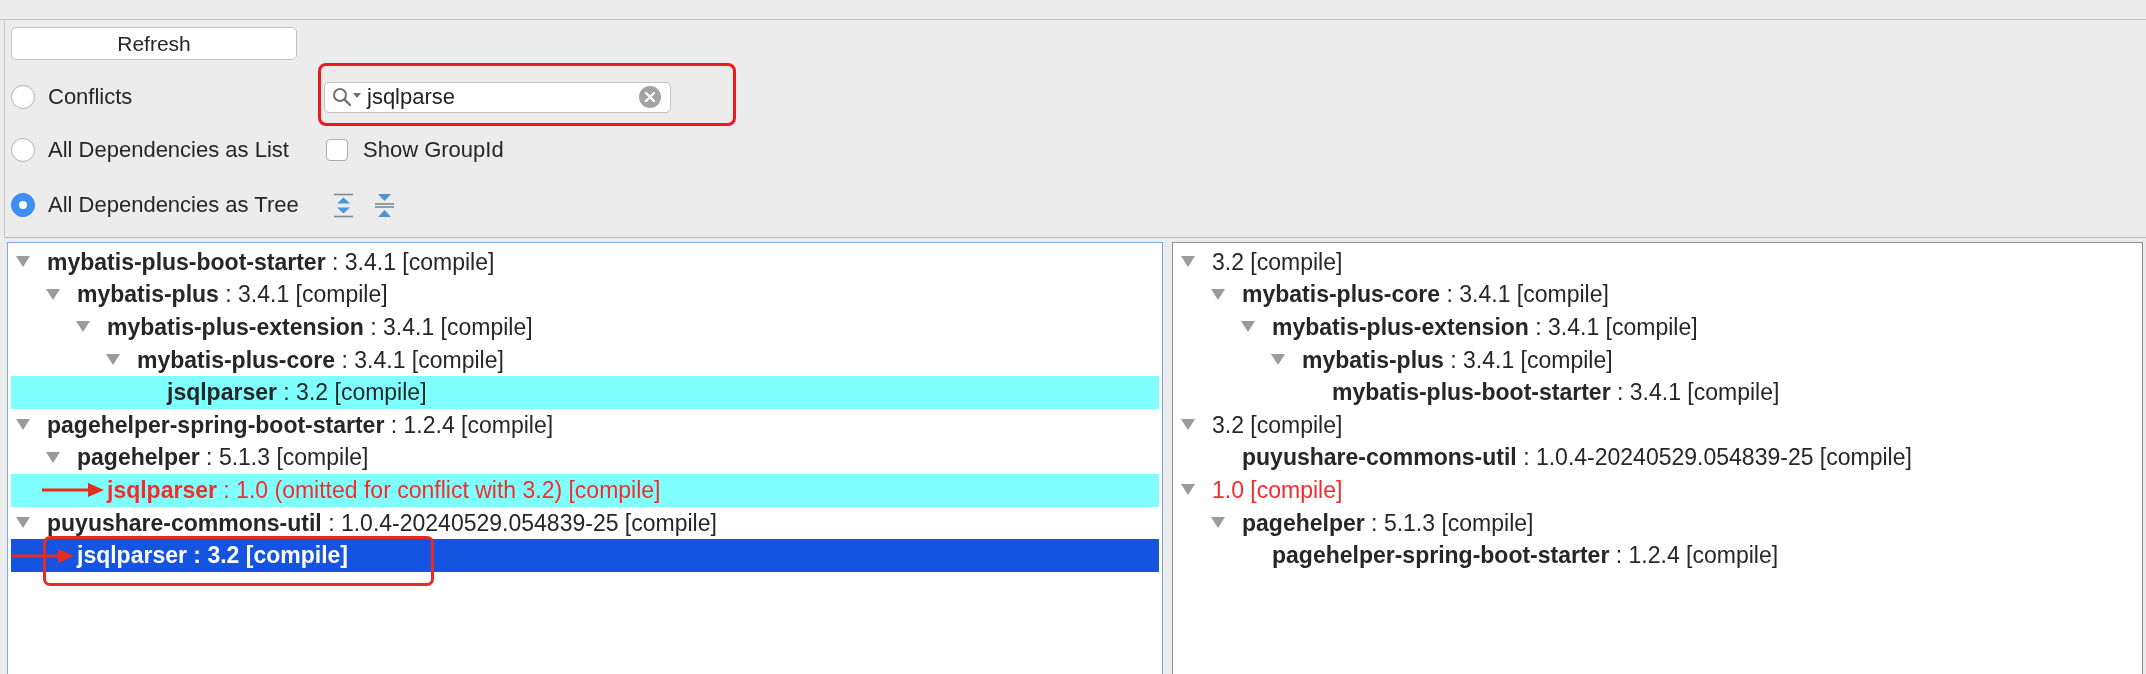 Image resolution: width=2146 pixels, height=674 pixels. Describe the element at coordinates (173, 205) in the screenshot. I see `radio-label: All Dependencies as Tree` at that location.